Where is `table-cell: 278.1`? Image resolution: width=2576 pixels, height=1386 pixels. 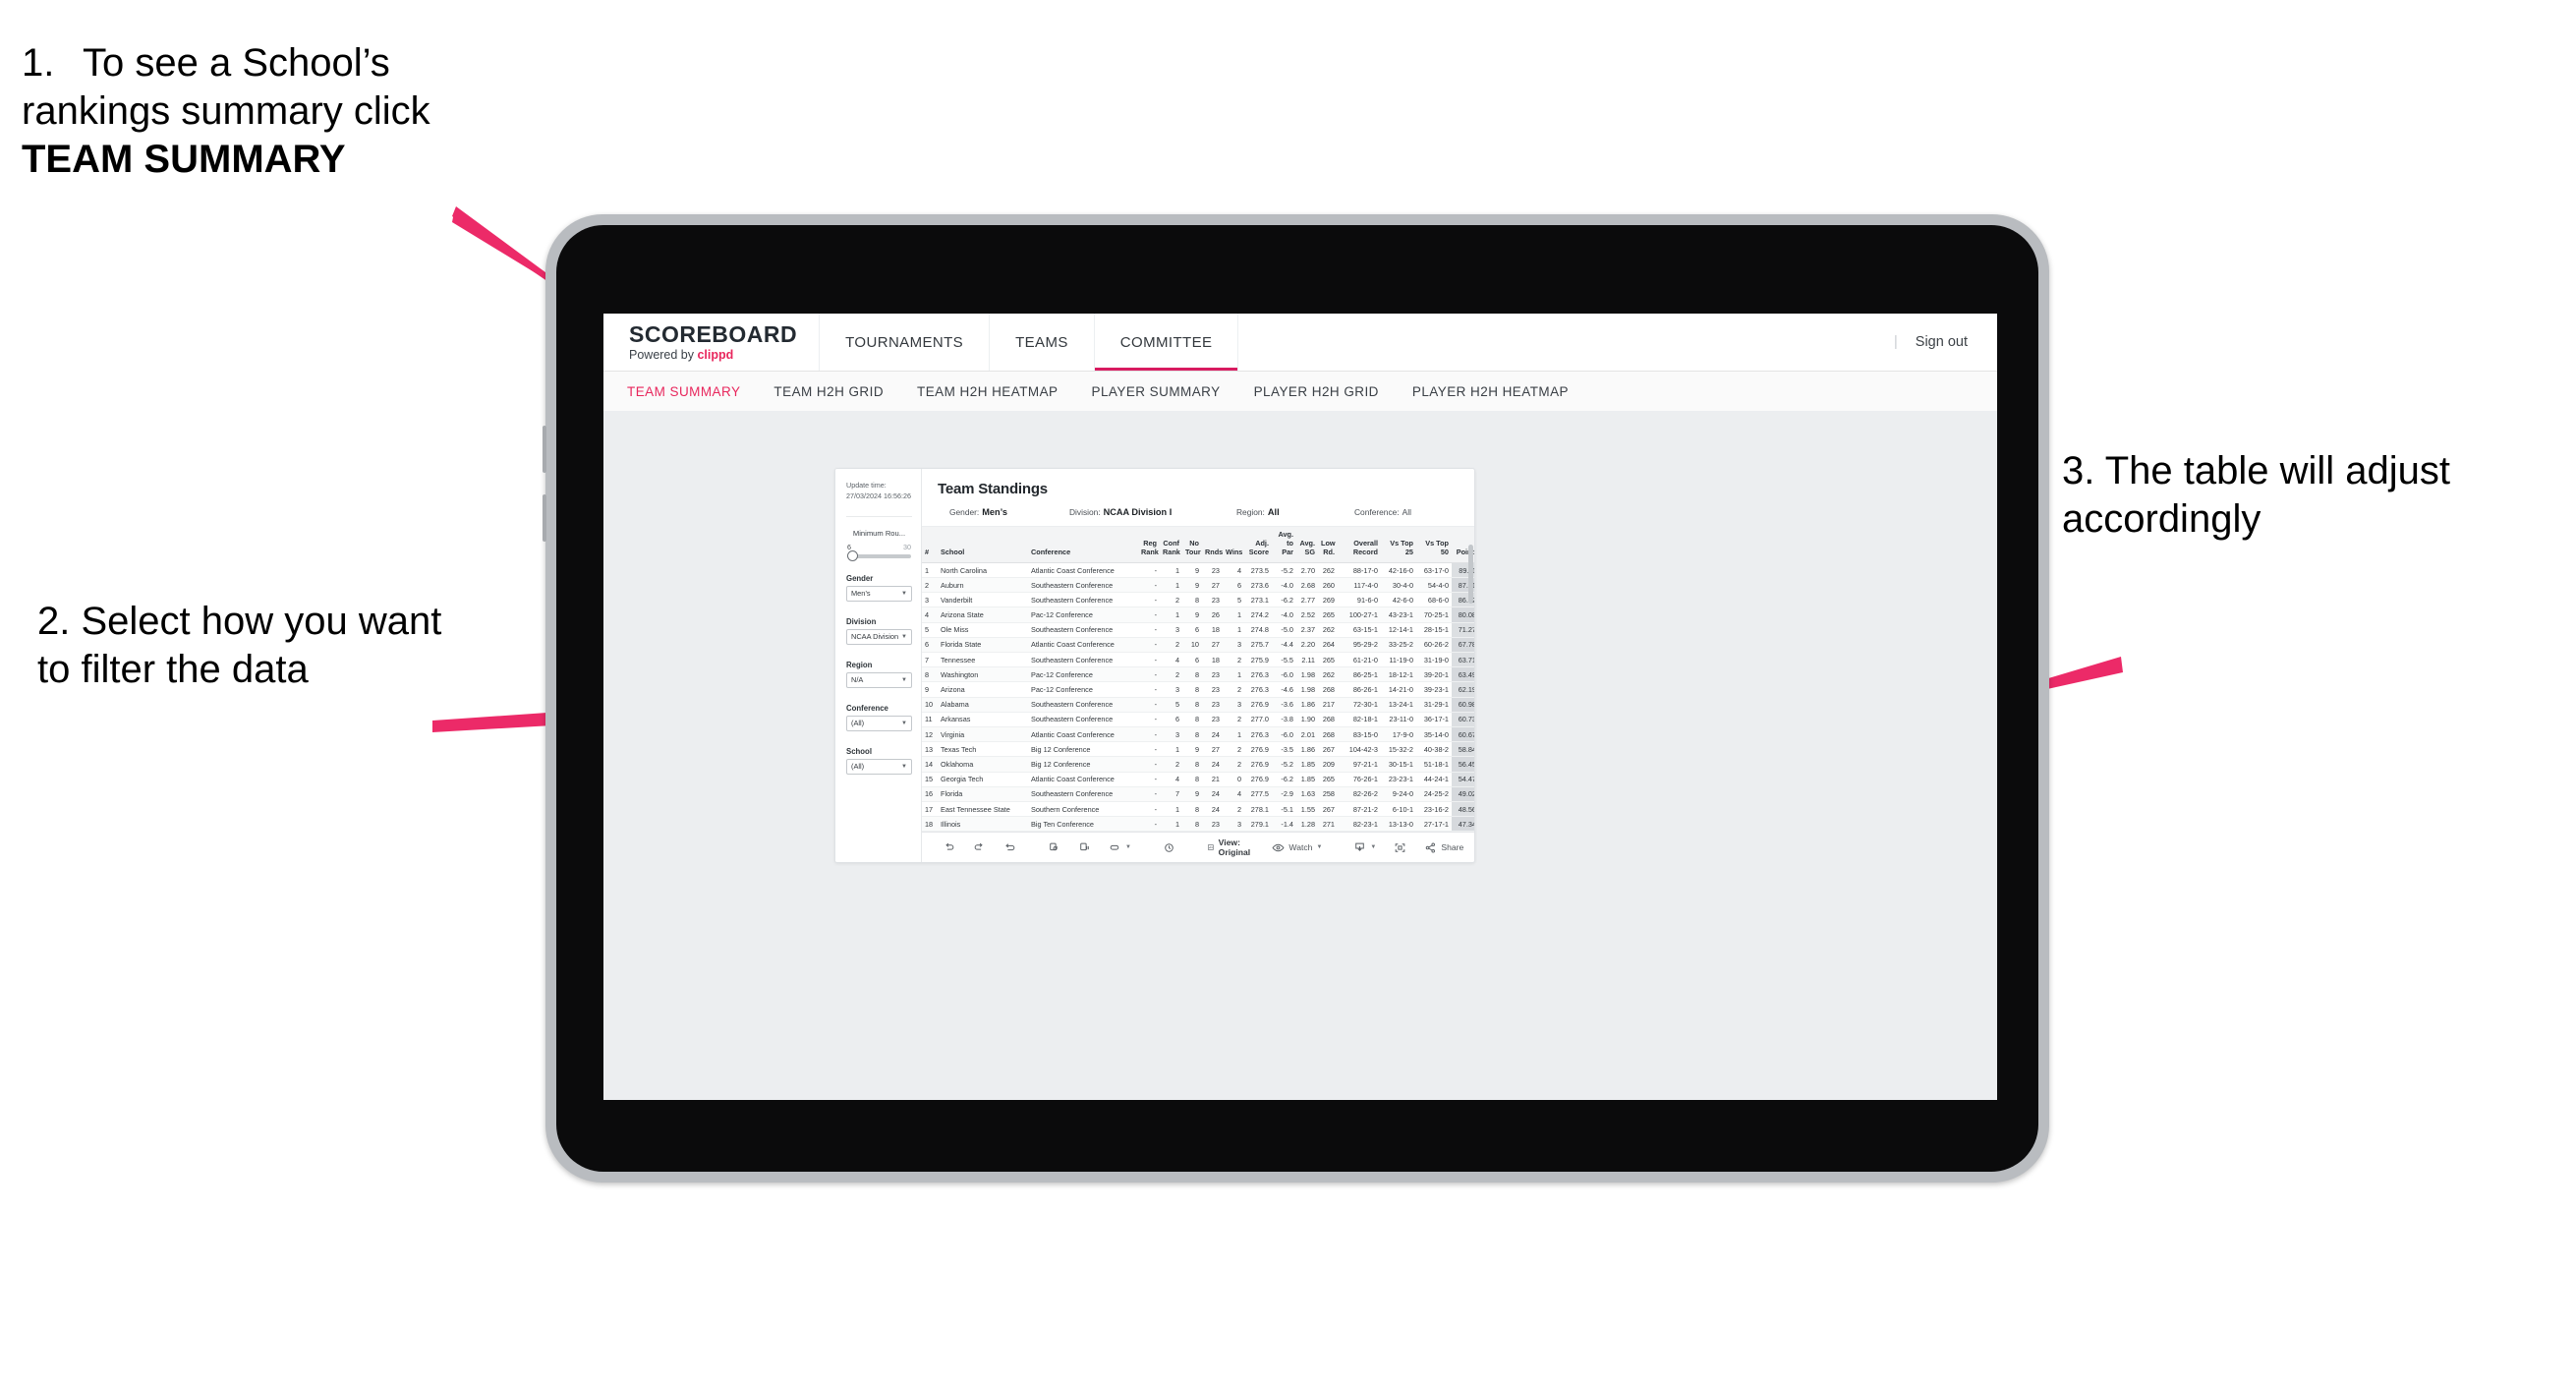 table-cell: 278.1 is located at coordinates (1258, 809).